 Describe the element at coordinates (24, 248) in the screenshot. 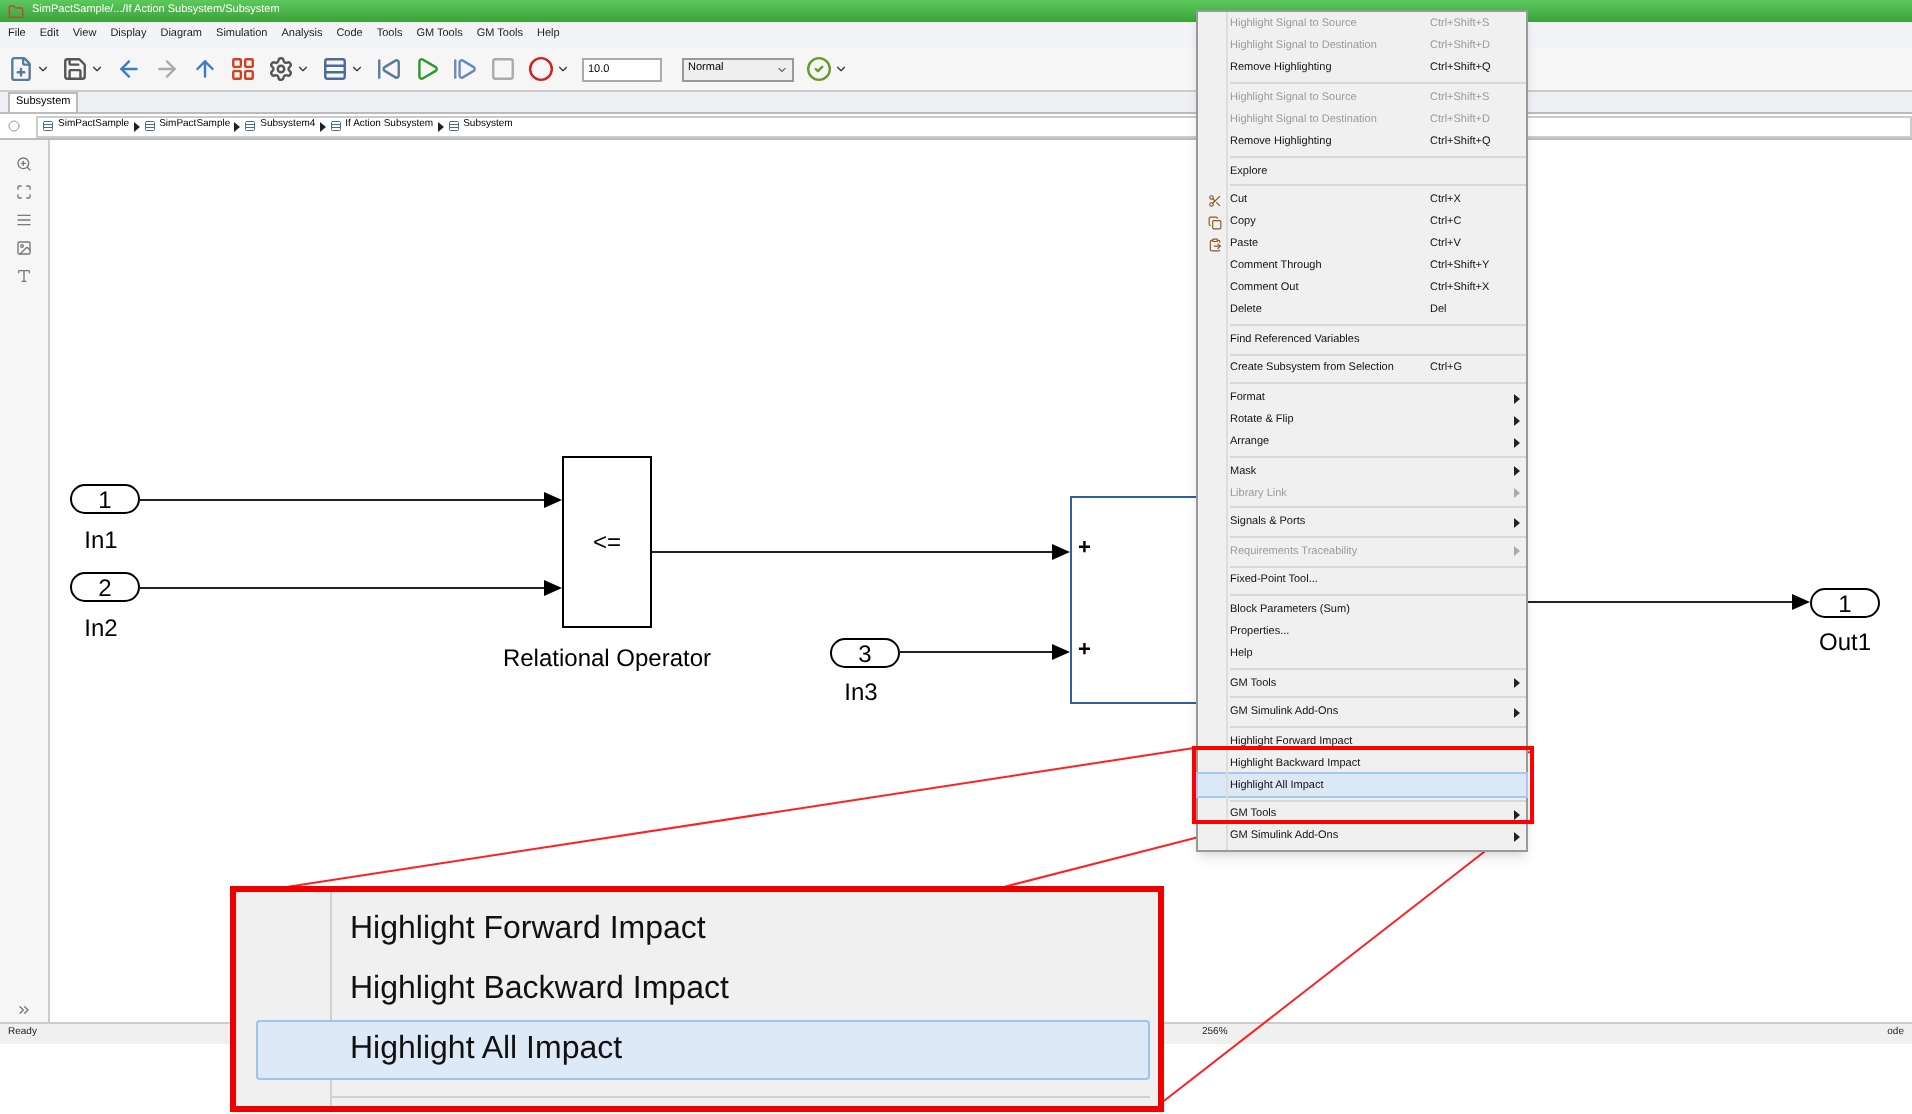

I see `image-icon` at that location.